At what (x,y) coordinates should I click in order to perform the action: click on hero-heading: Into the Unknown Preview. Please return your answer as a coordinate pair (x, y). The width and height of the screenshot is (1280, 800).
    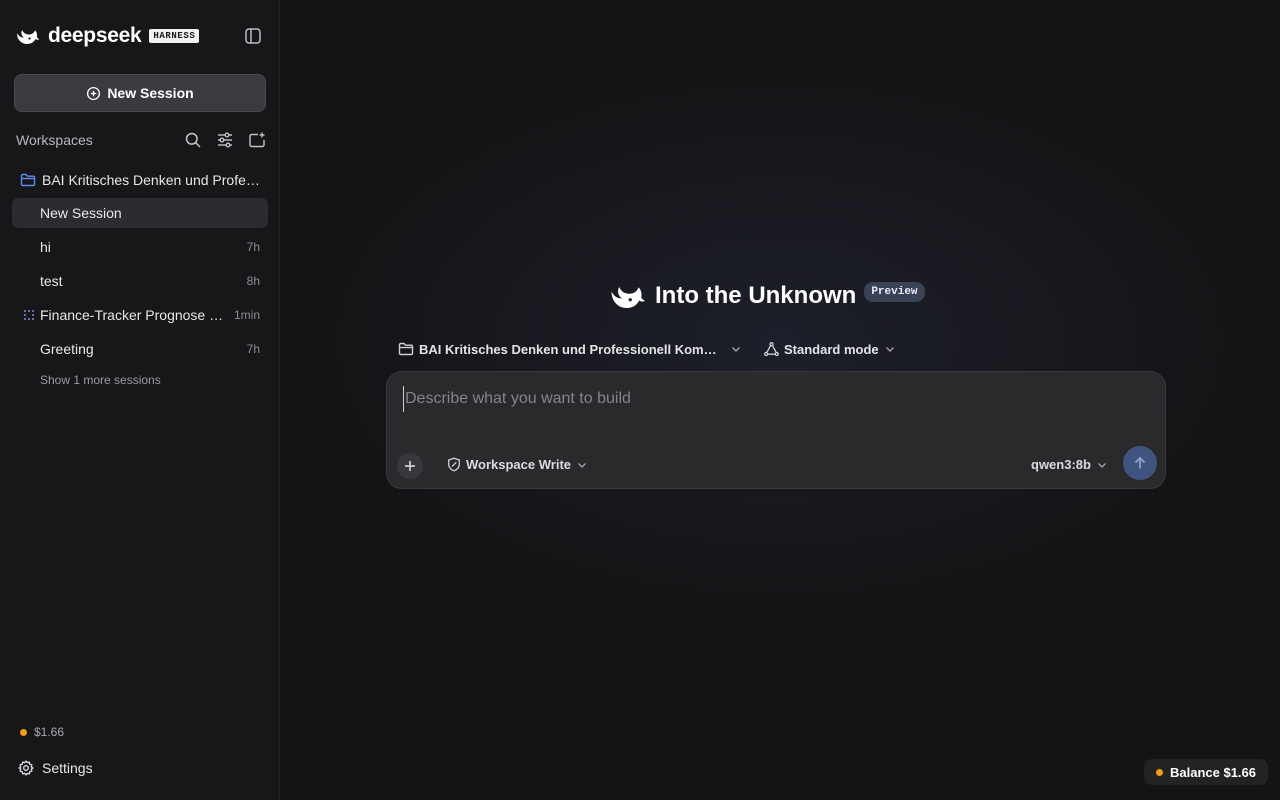
    Looking at the image, I should click on (767, 296).